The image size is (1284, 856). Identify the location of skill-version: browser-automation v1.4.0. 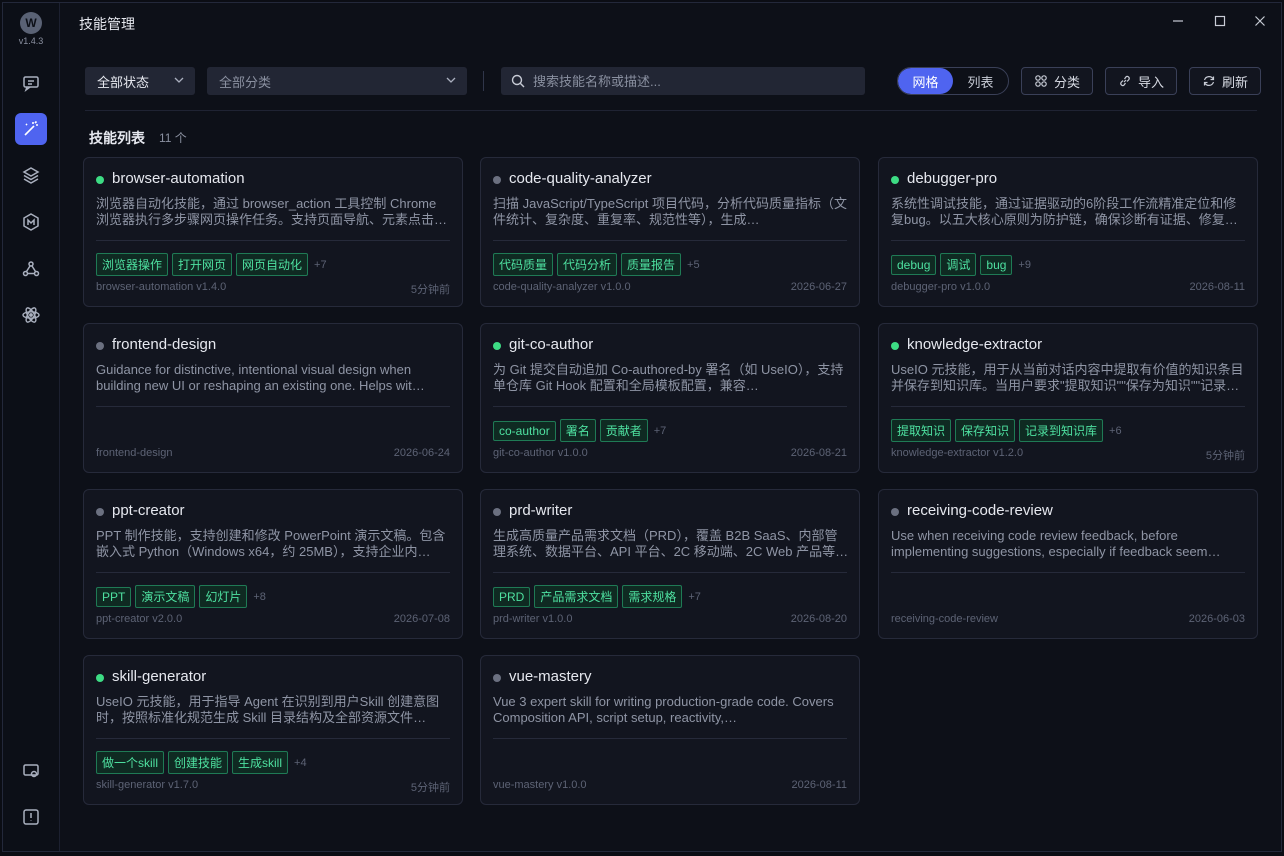
(161, 287).